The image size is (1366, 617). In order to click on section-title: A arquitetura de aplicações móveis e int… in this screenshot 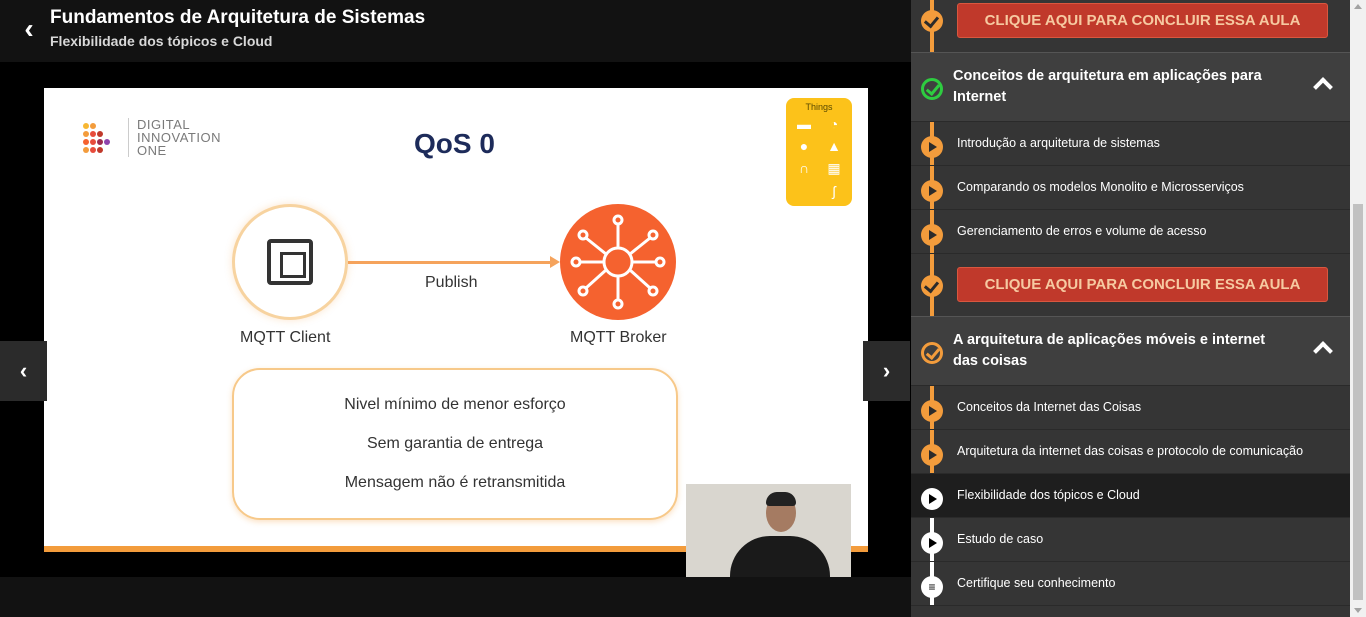, I will do `click(1109, 350)`.